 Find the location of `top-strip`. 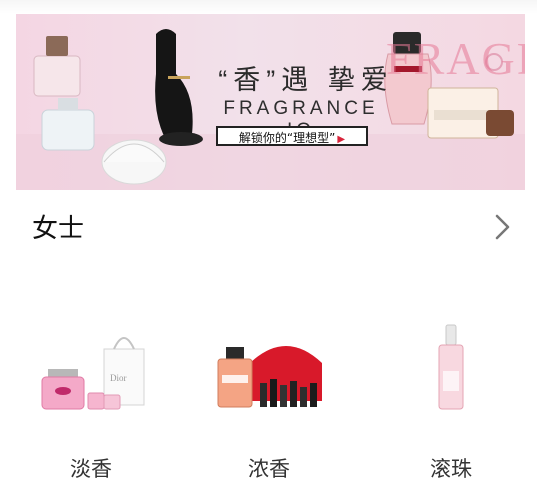

top-strip is located at coordinates (268, 7).